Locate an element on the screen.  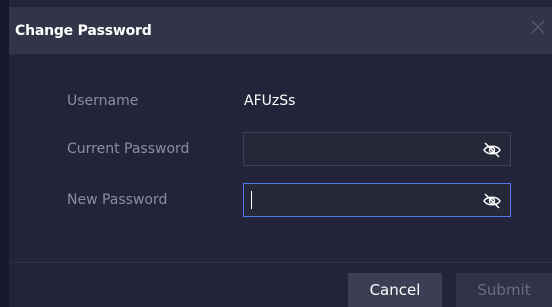
close-icon is located at coordinates (538, 27).